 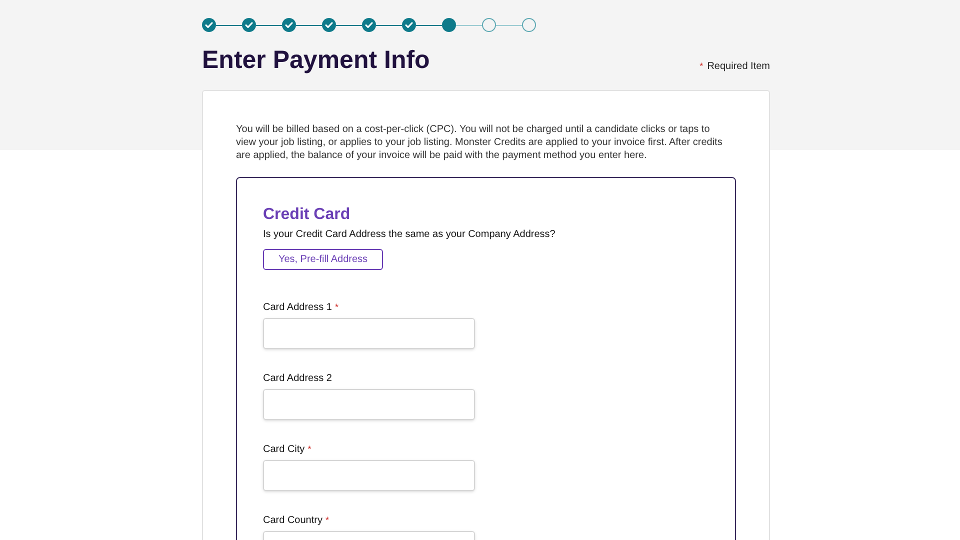 What do you see at coordinates (292, 521) in the screenshot?
I see `field-label: Card Country` at bounding box center [292, 521].